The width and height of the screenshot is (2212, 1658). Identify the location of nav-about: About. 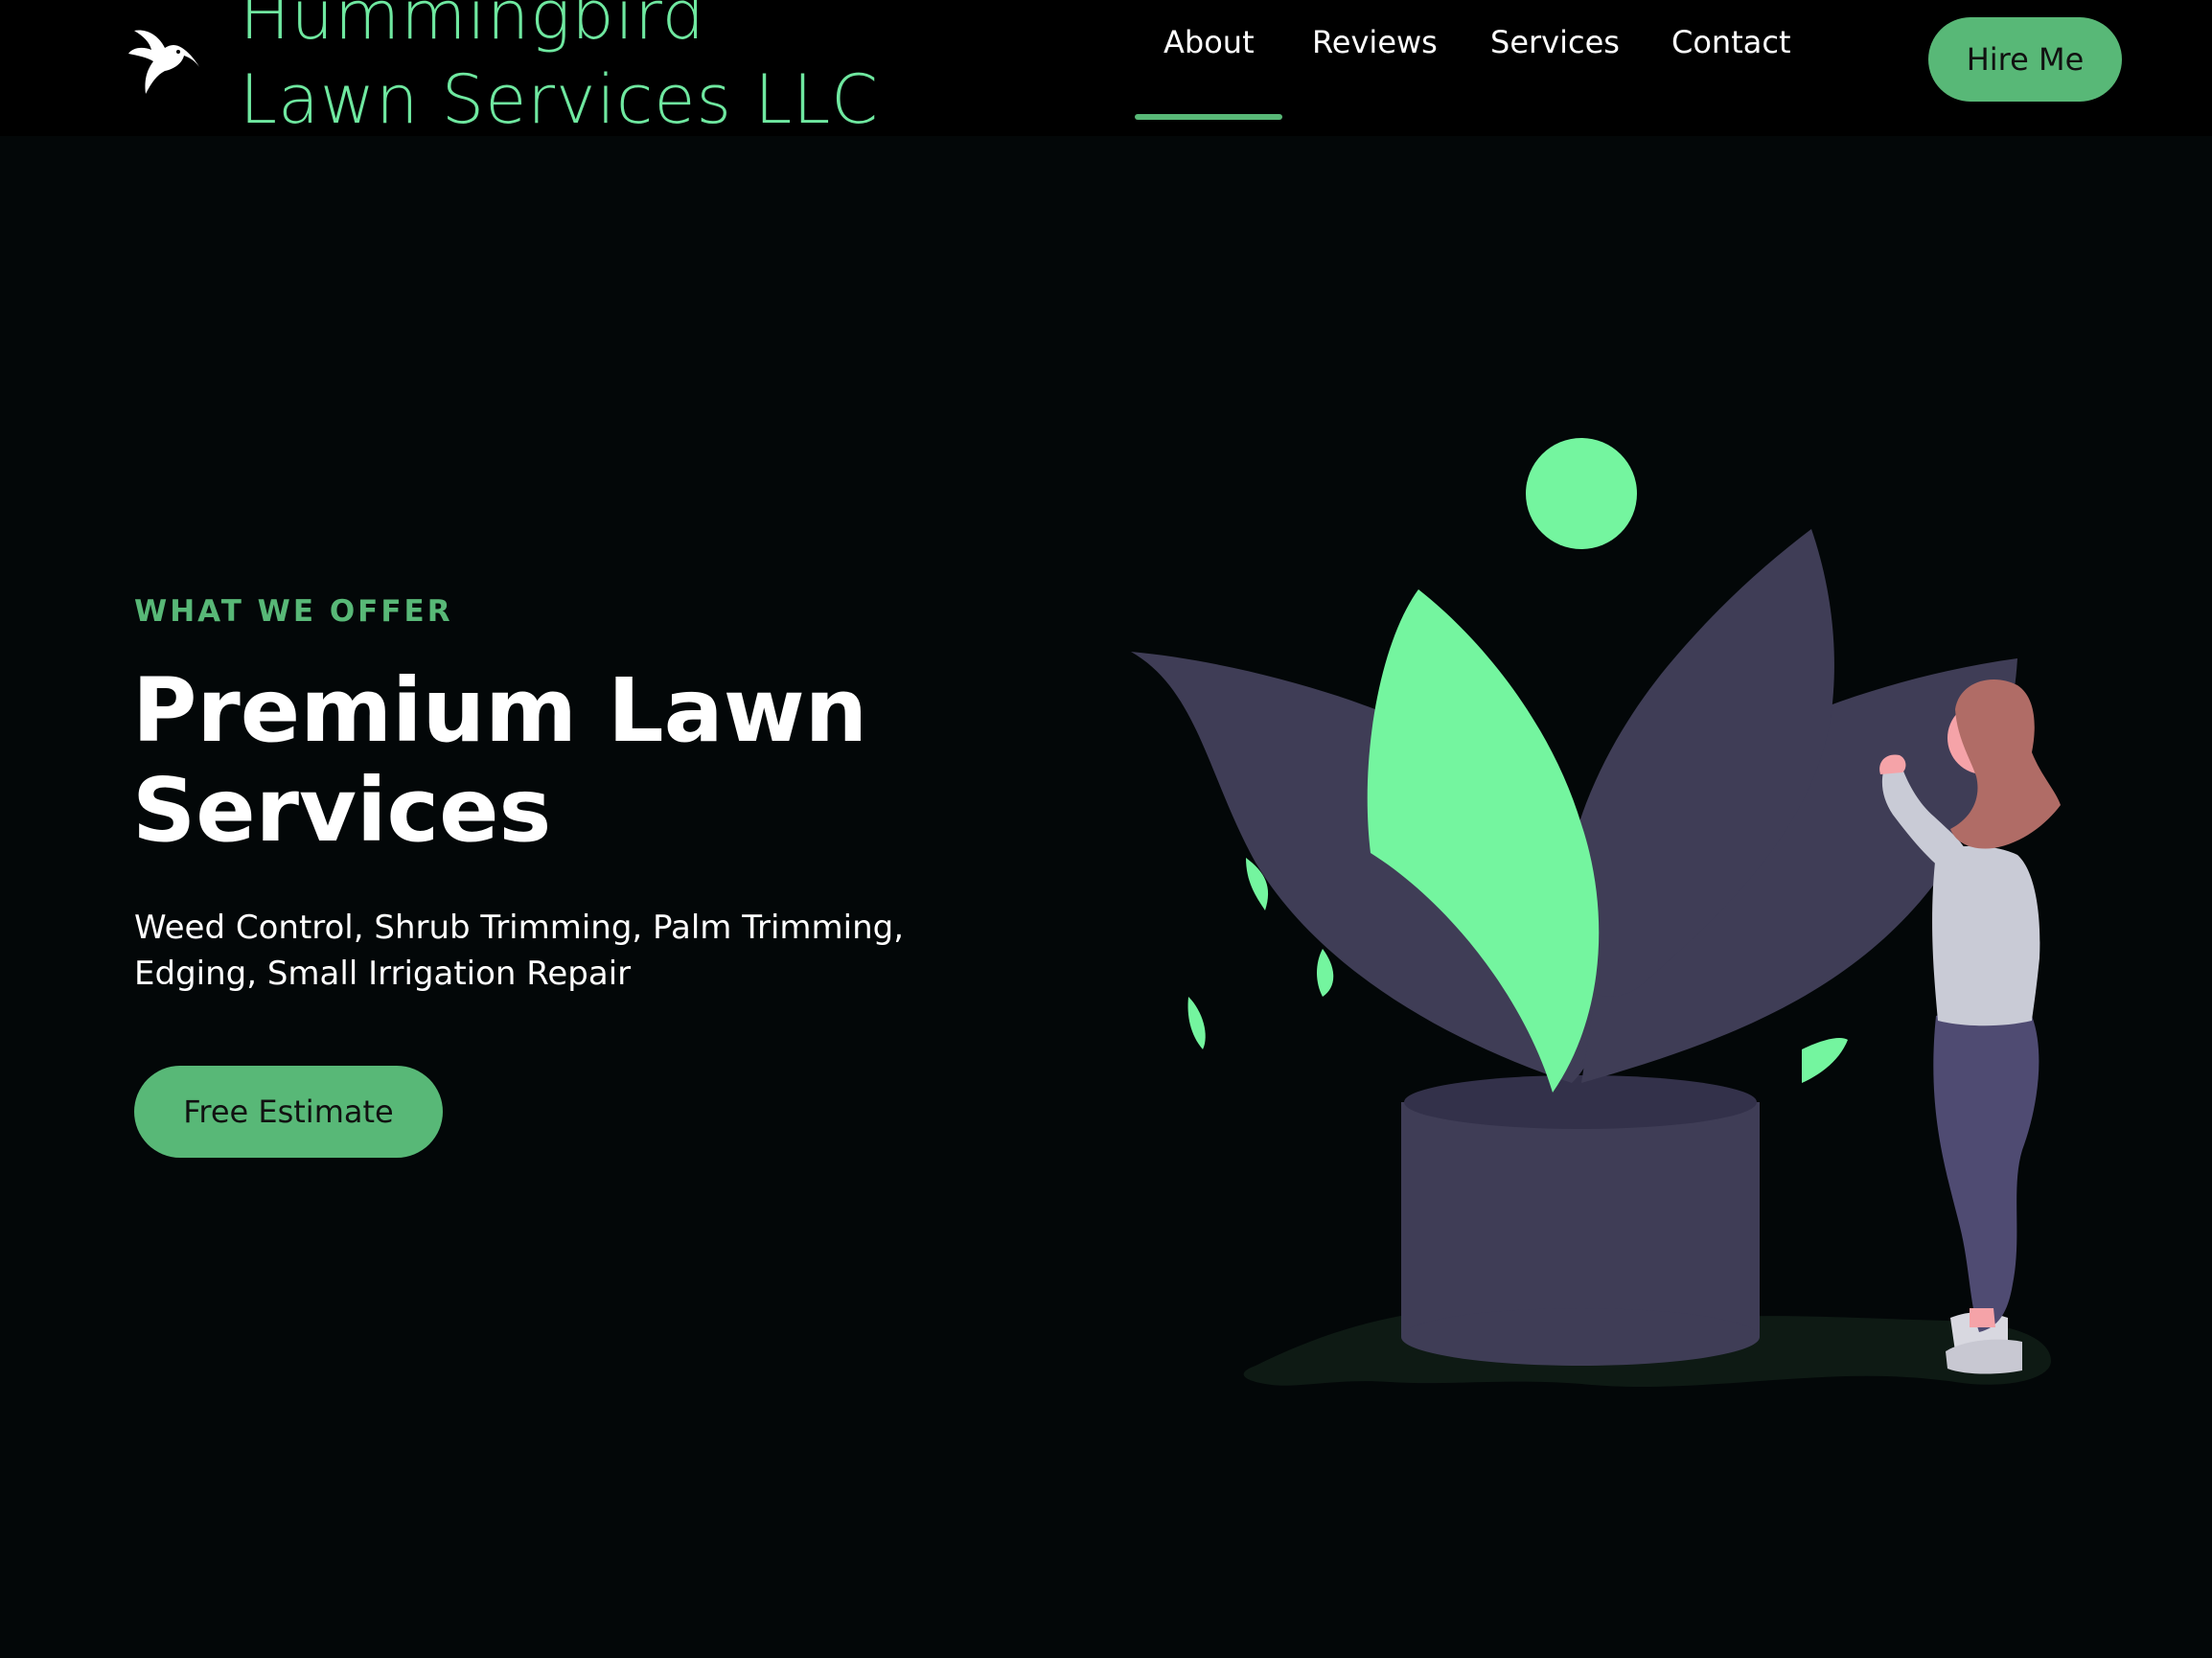
(1209, 50).